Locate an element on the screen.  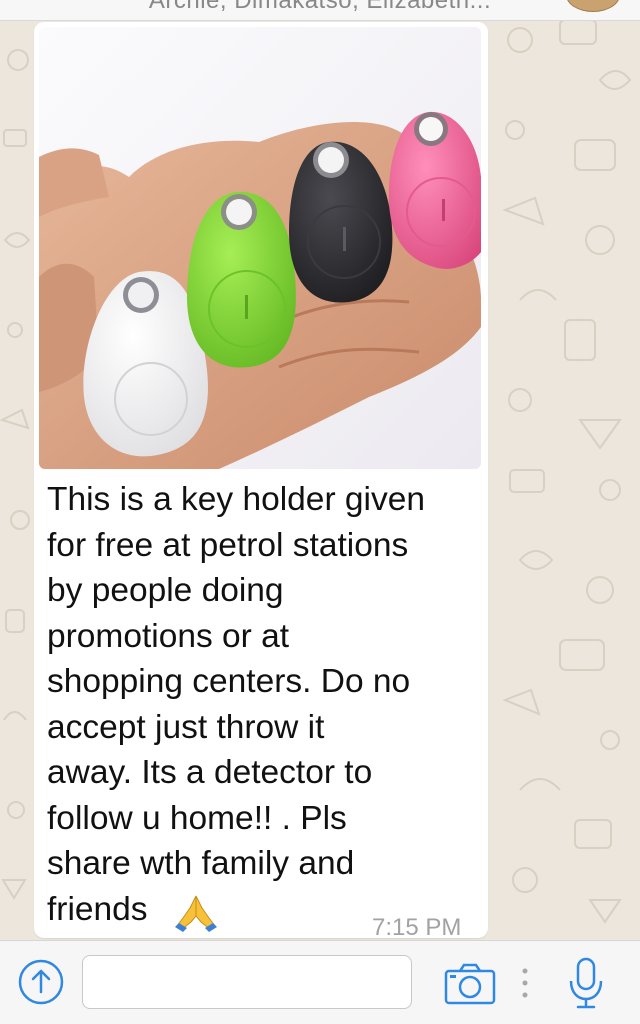
message-timestamp: 7:15 PM is located at coordinates (417, 927).